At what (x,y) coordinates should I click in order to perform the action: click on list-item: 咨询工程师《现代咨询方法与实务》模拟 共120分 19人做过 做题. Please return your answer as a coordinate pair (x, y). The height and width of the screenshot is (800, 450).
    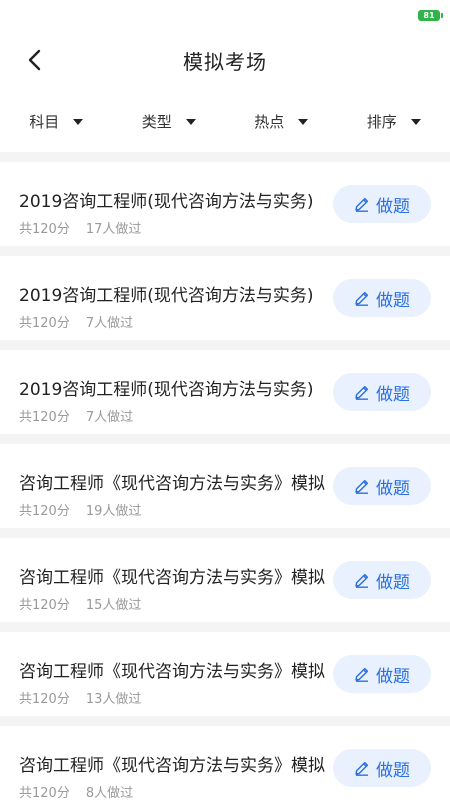
    Looking at the image, I should click on (225, 486).